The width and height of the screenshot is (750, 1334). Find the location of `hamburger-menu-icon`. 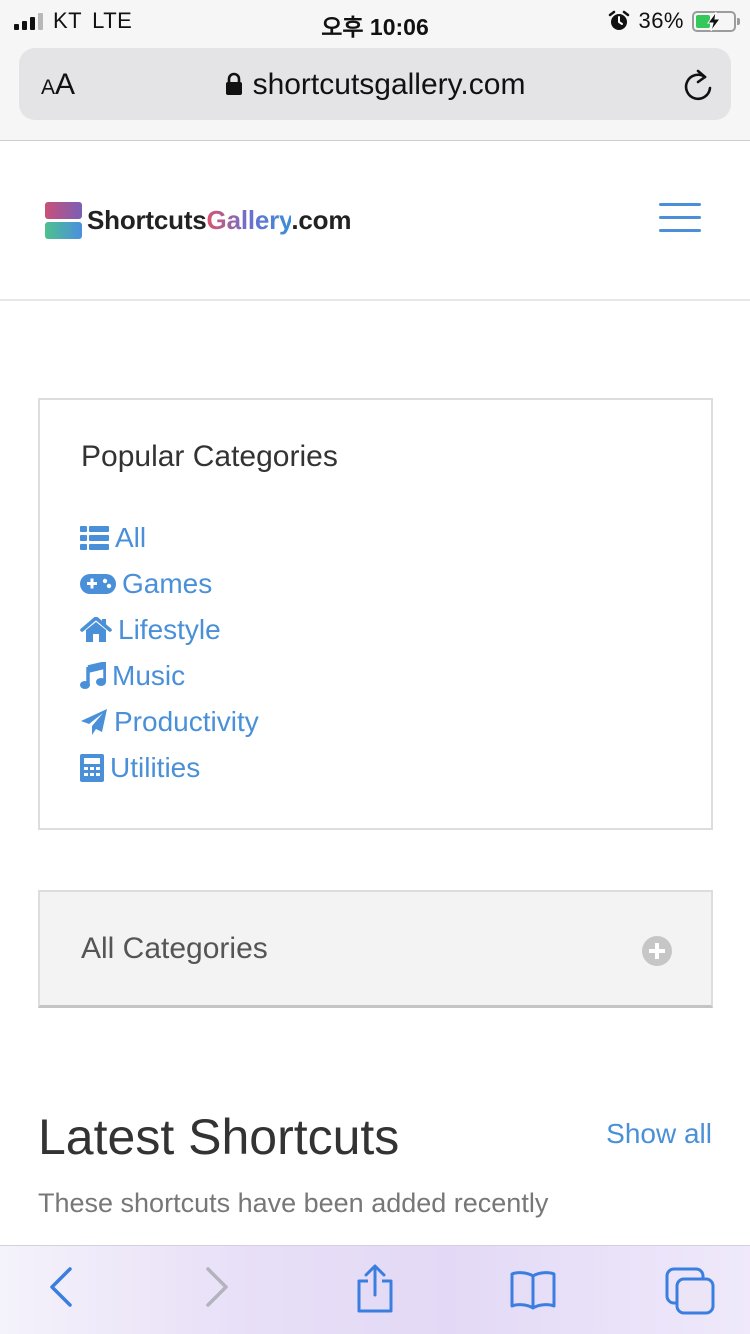

hamburger-menu-icon is located at coordinates (680, 219).